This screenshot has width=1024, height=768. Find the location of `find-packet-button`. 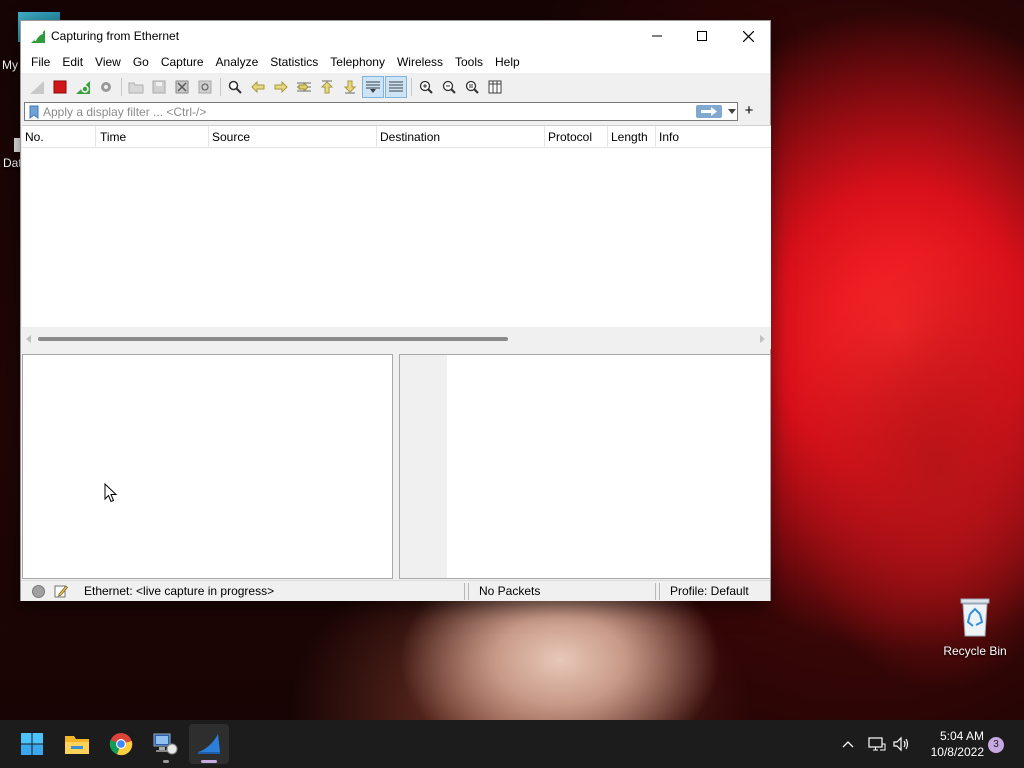

find-packet-button is located at coordinates (235, 87).